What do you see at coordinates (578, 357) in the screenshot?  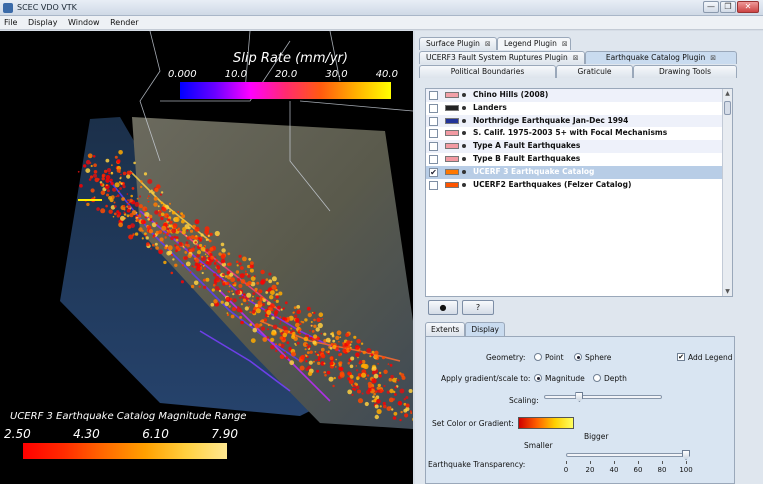 I see `geometry-sphere-radio` at bounding box center [578, 357].